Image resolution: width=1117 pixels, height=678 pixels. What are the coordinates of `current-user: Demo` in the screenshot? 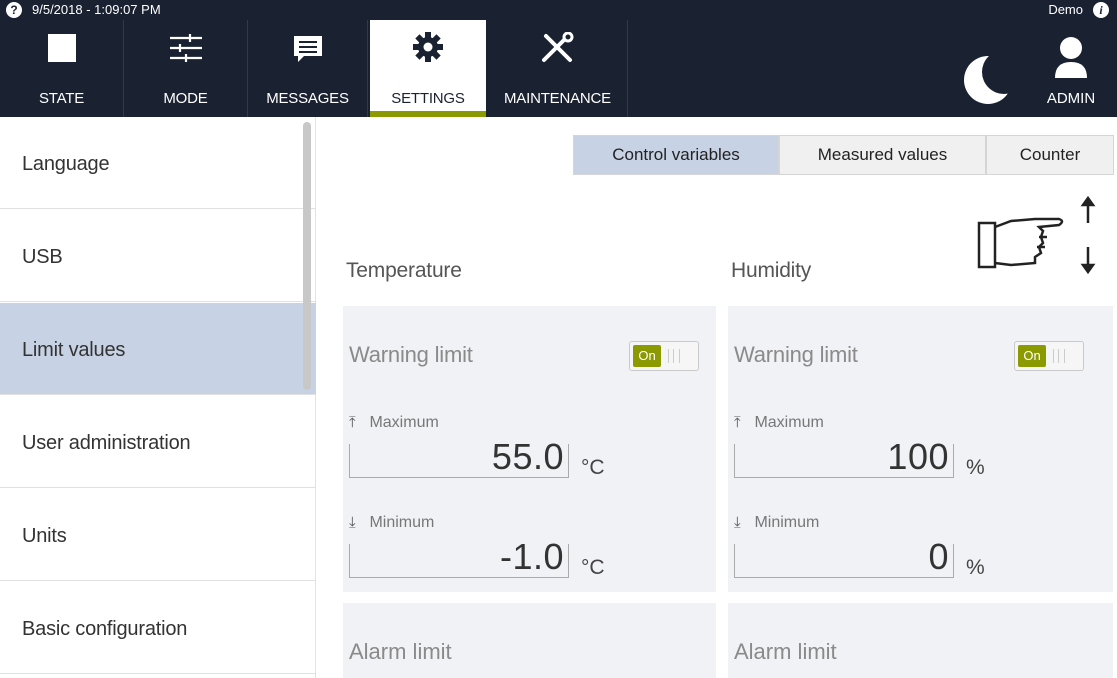 It's located at (1065, 9).